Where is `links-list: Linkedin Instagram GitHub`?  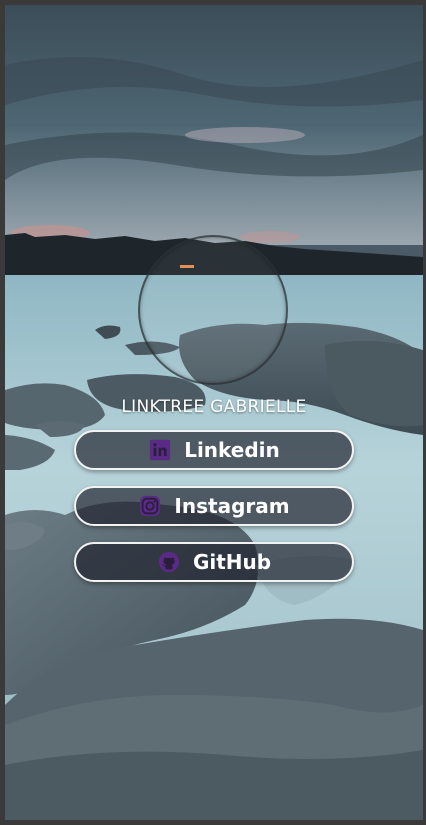 links-list: Linkedin Instagram GitHub is located at coordinates (214, 514).